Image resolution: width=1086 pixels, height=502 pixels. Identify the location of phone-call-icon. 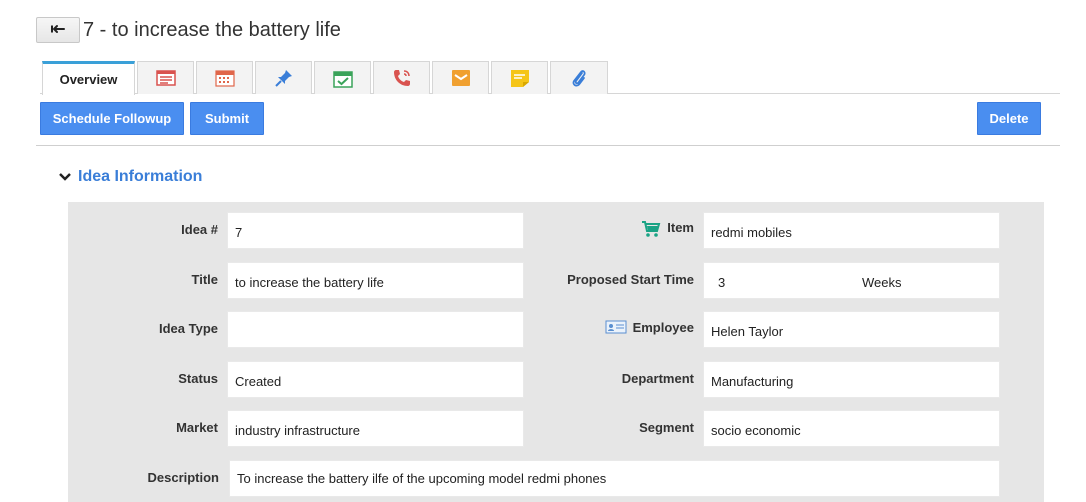
(401, 78).